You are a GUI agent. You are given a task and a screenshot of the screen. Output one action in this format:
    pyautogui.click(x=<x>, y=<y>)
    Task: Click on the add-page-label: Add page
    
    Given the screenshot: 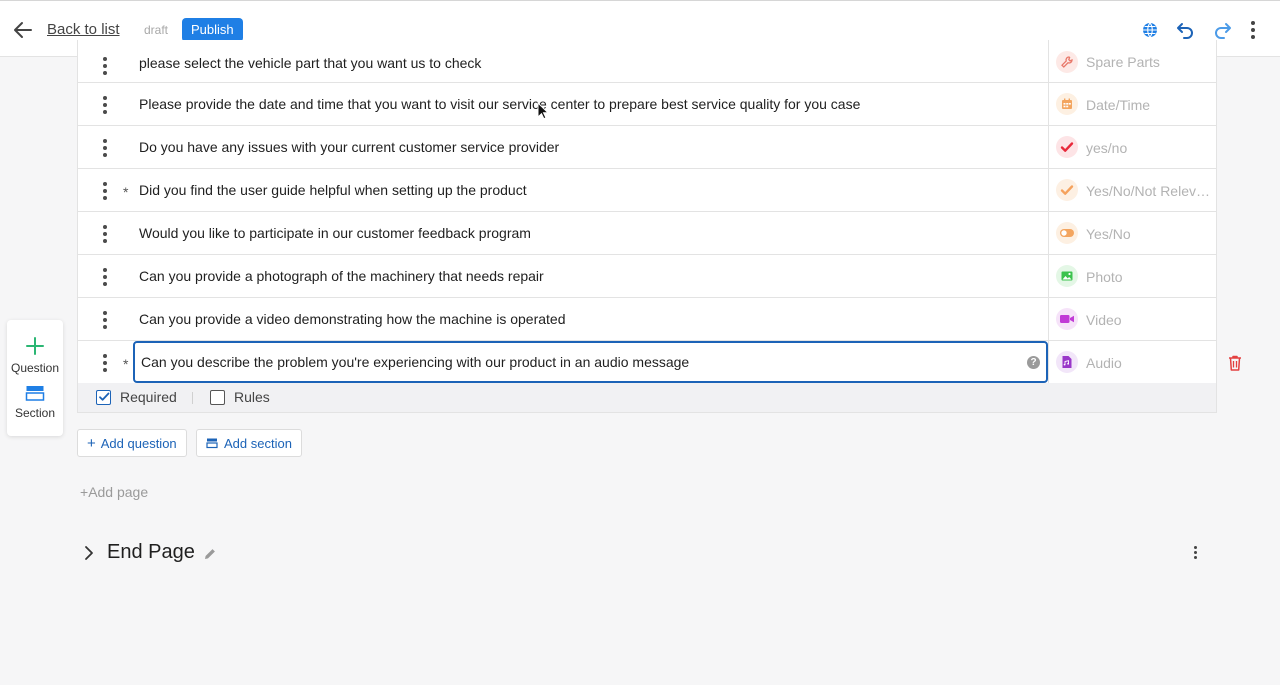 What is the action you would take?
    pyautogui.click(x=118, y=492)
    